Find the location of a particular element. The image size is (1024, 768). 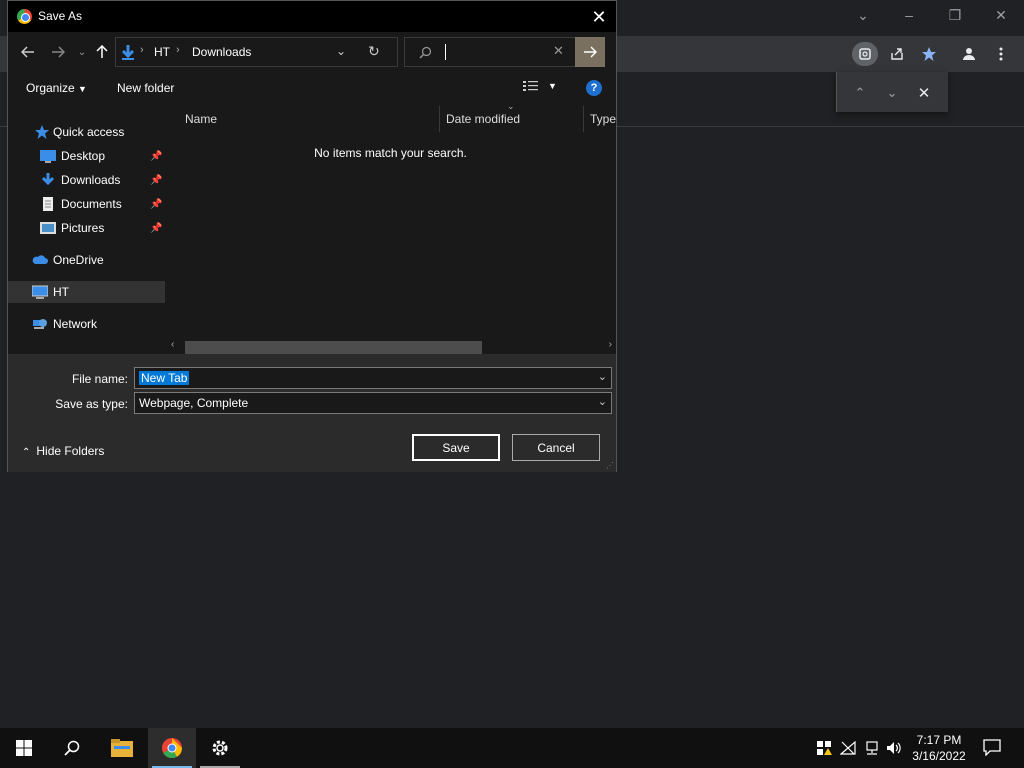

picture-icon is located at coordinates (48, 228).